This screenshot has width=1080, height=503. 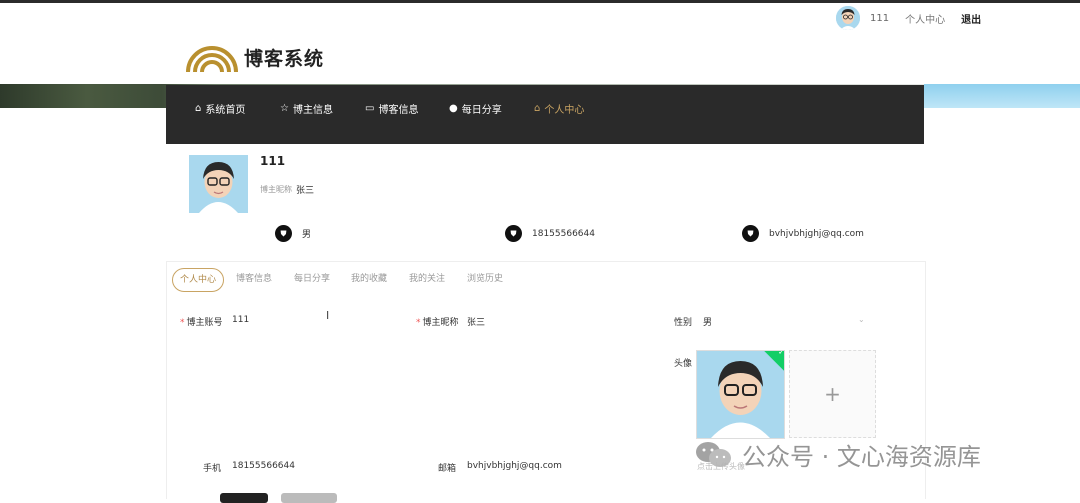 What do you see at coordinates (284, 108) in the screenshot?
I see `star-icon: ☆` at bounding box center [284, 108].